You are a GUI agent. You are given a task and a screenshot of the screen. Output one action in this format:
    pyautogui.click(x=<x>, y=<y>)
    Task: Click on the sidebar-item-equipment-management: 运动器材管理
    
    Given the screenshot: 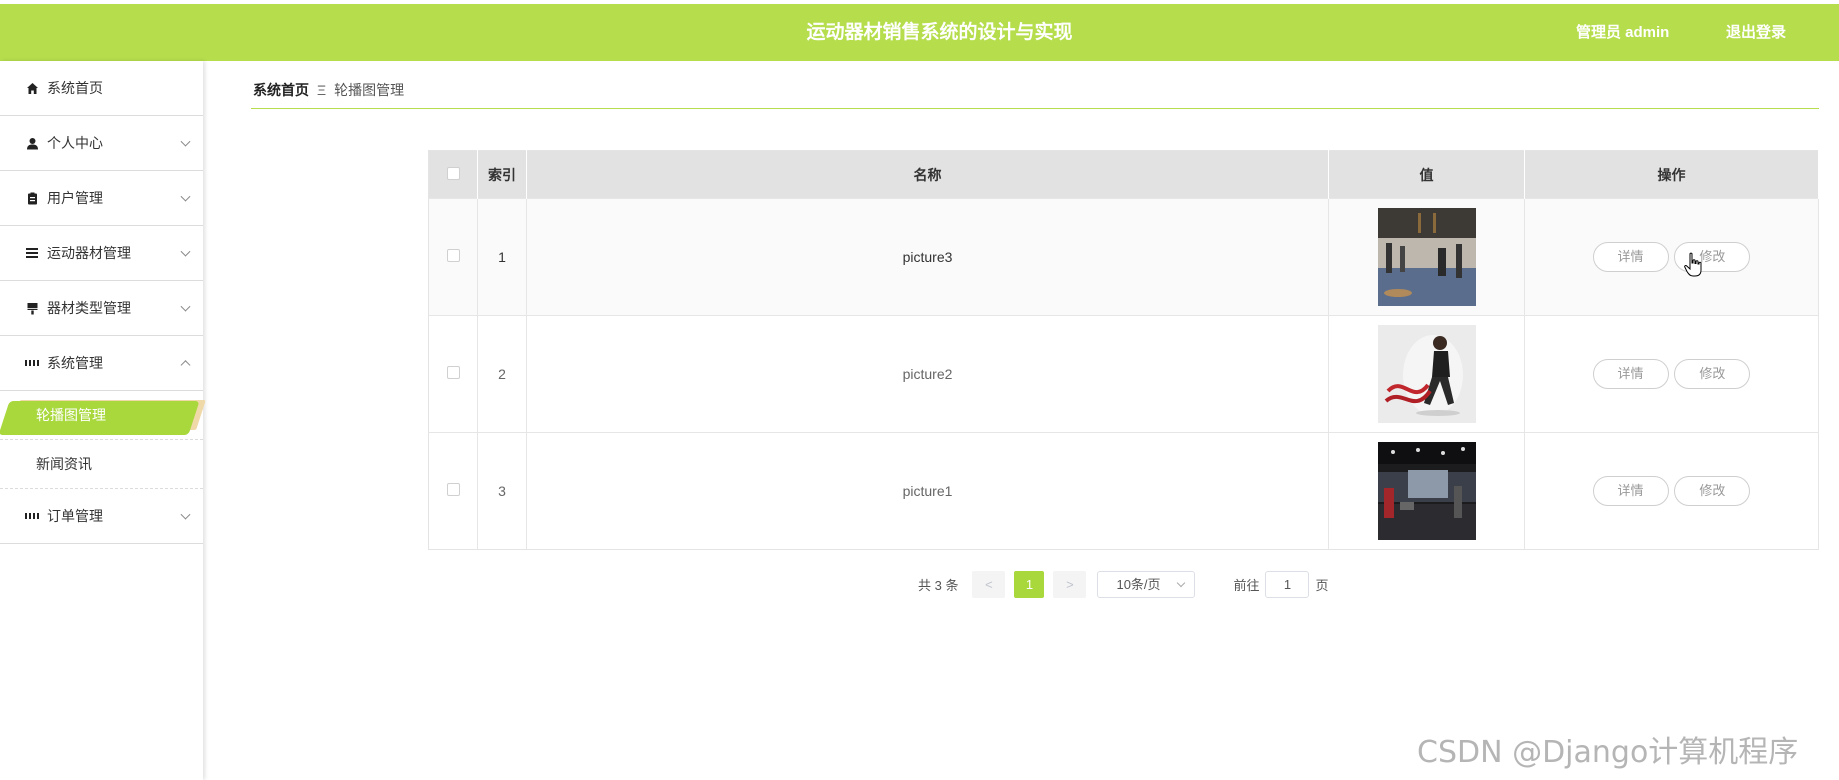 What is the action you would take?
    pyautogui.click(x=101, y=253)
    